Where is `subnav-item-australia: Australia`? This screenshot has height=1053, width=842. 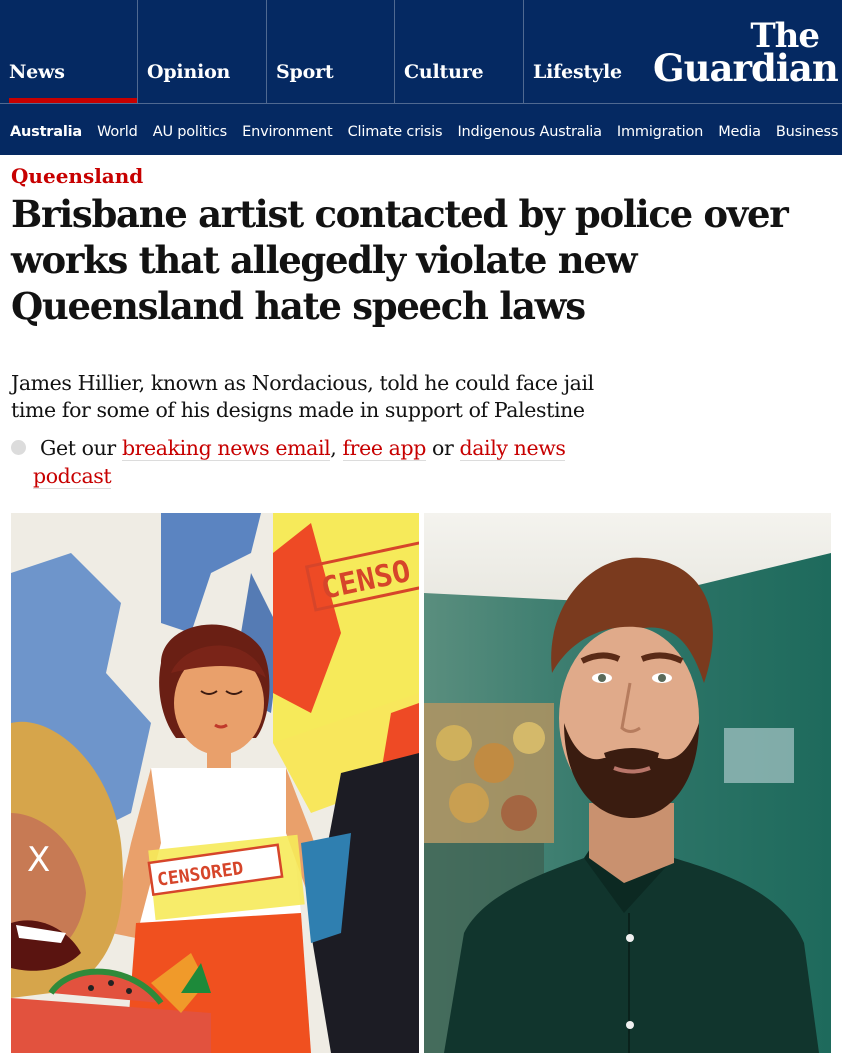 subnav-item-australia: Australia is located at coordinates (46, 132).